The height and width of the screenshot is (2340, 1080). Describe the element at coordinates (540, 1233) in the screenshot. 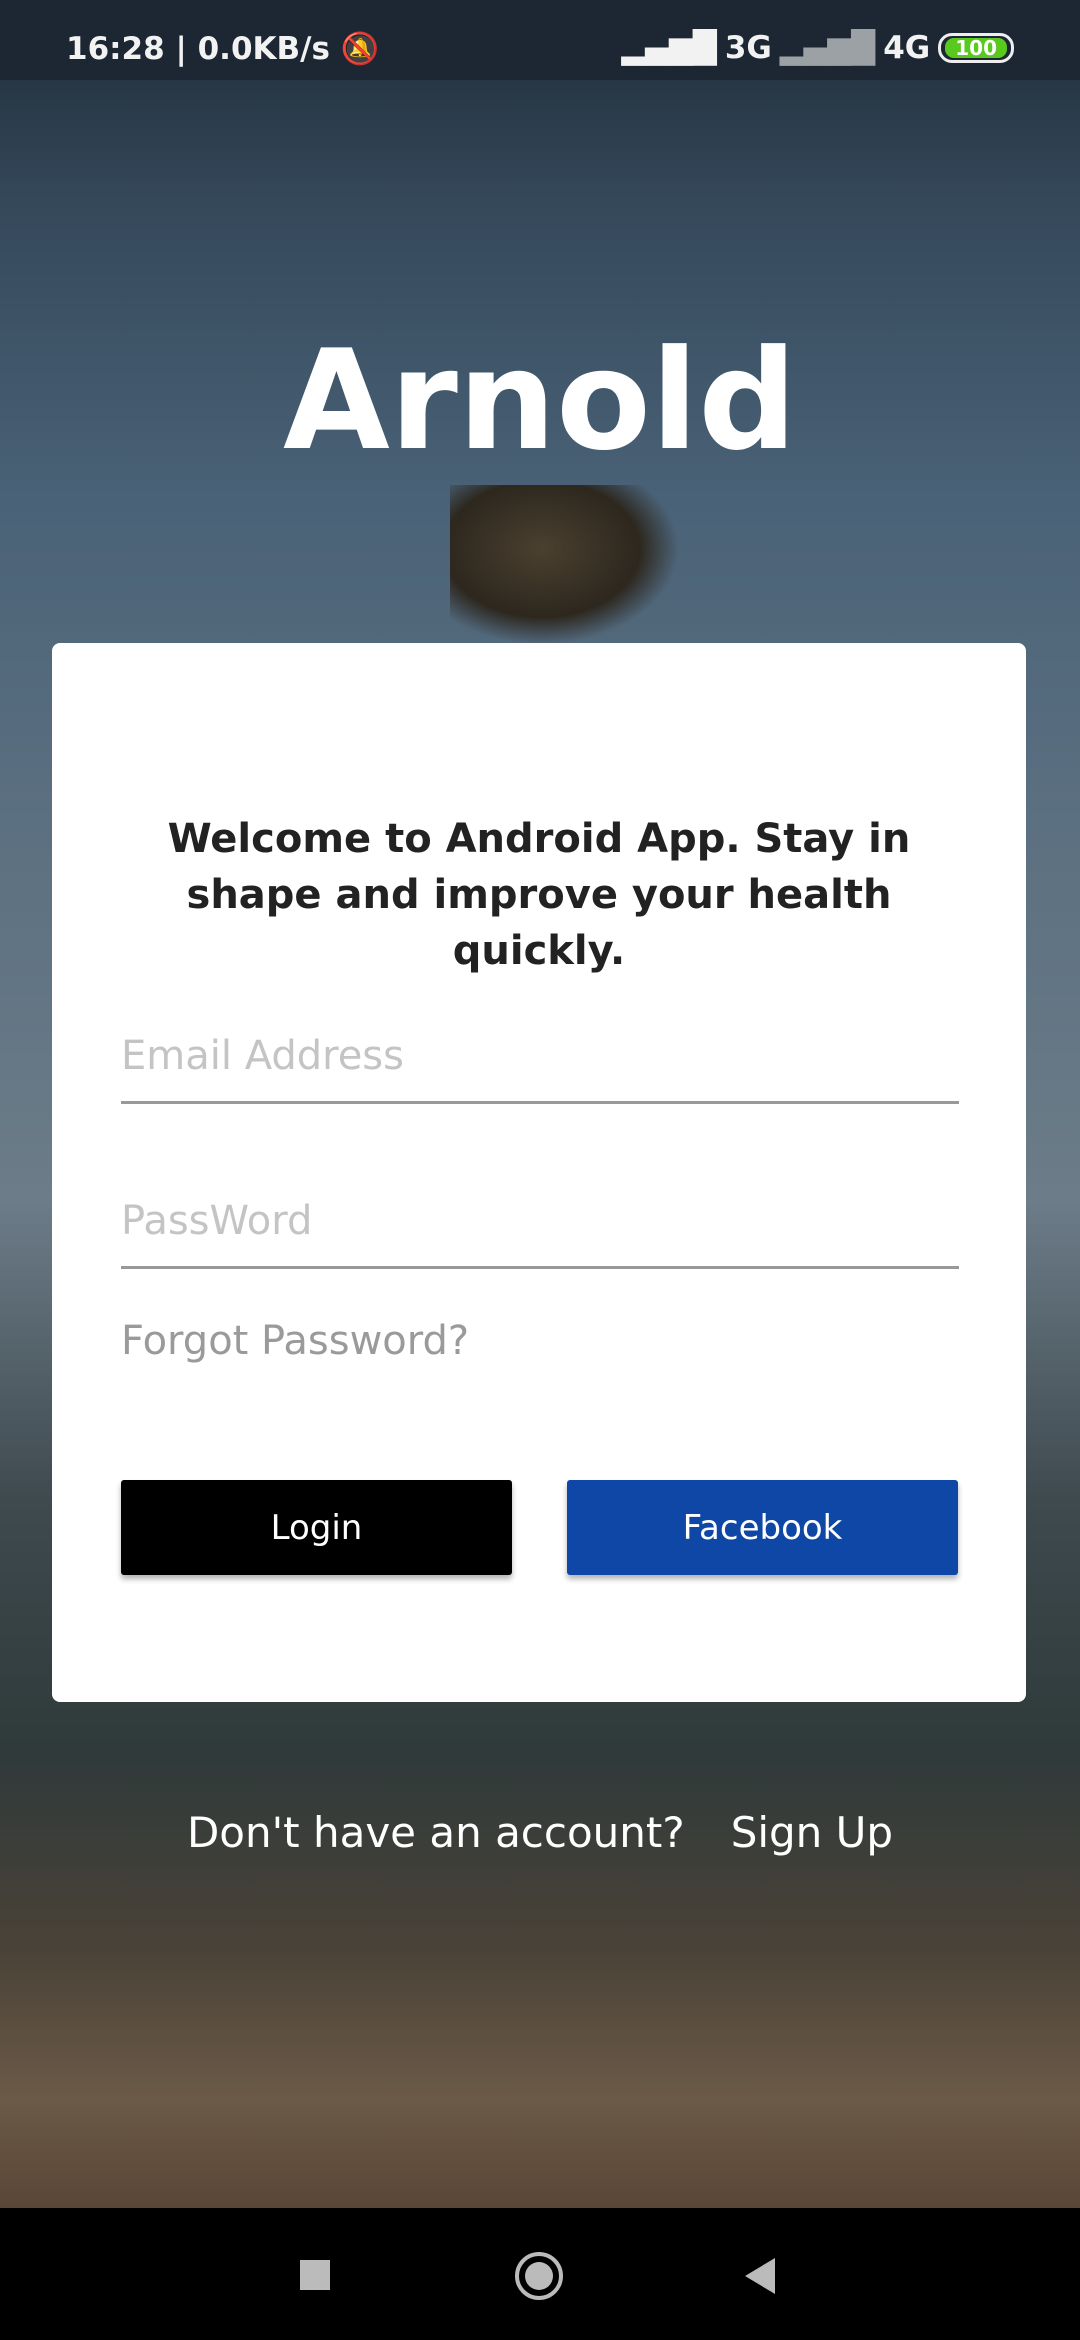

I see `password-input: PassWord` at that location.